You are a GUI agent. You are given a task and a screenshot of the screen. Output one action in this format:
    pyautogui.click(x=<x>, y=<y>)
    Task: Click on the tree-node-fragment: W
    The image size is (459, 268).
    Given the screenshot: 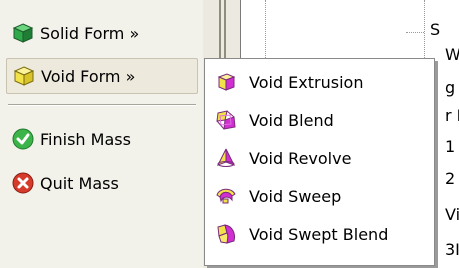 What is the action you would take?
    pyautogui.click(x=452, y=54)
    